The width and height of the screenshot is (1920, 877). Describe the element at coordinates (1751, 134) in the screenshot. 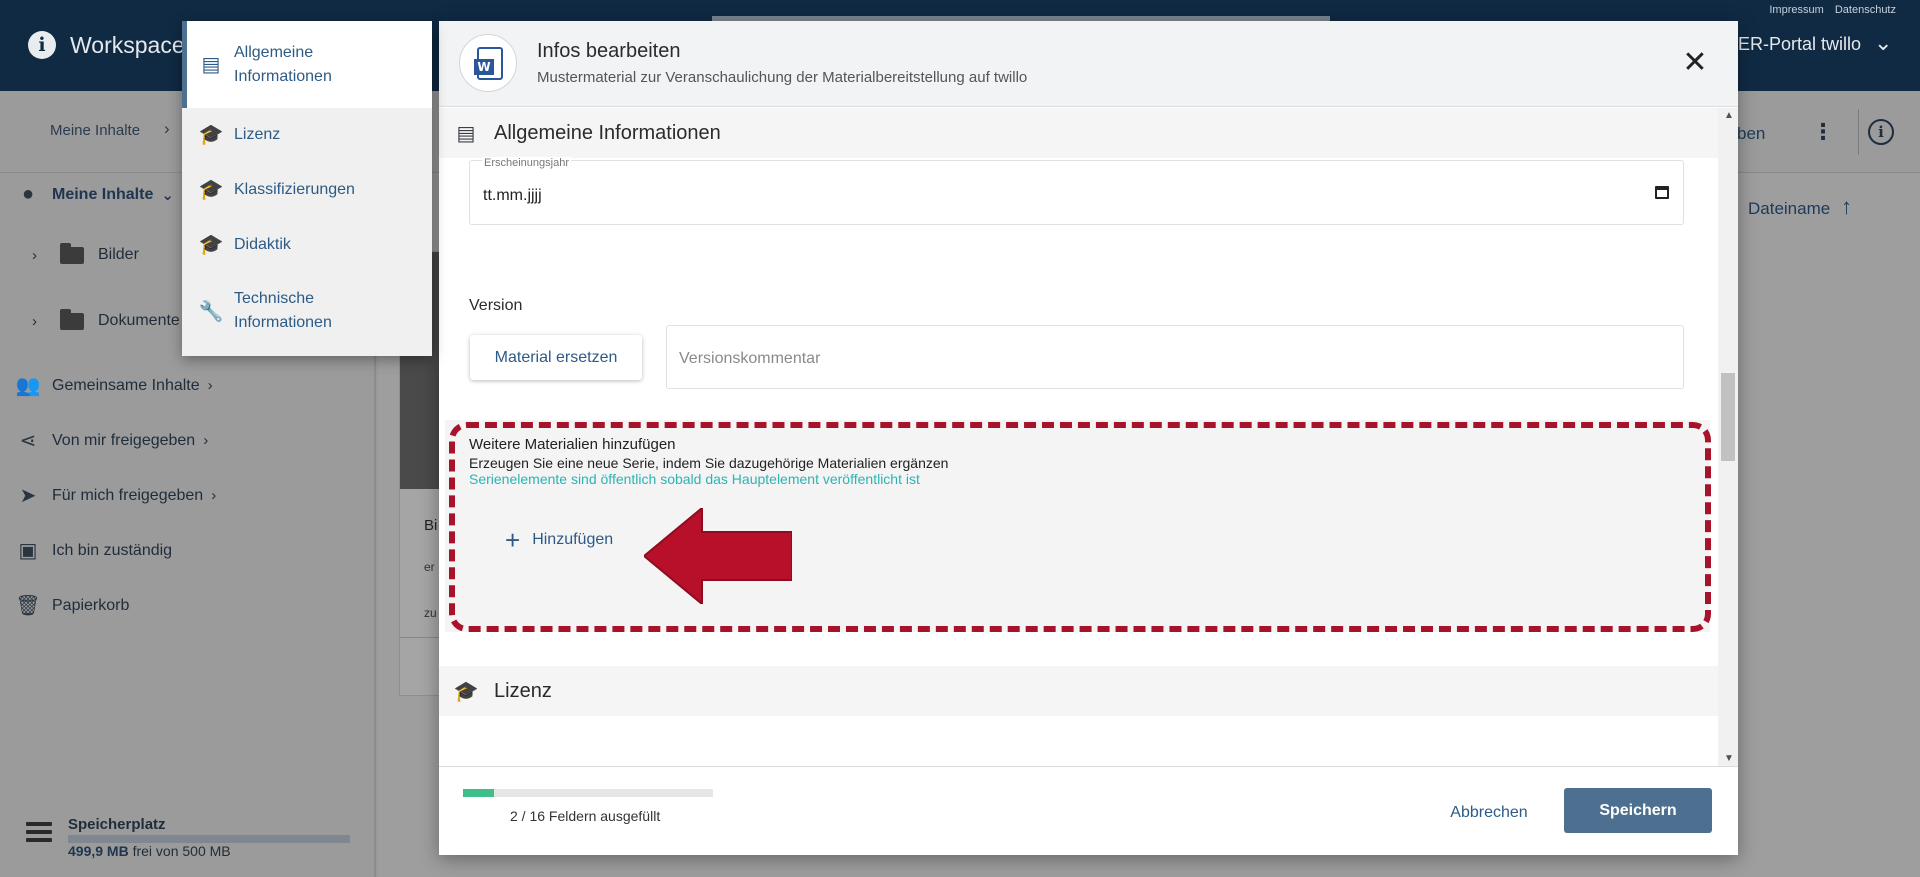

I see `toolbar-action: ben` at that location.